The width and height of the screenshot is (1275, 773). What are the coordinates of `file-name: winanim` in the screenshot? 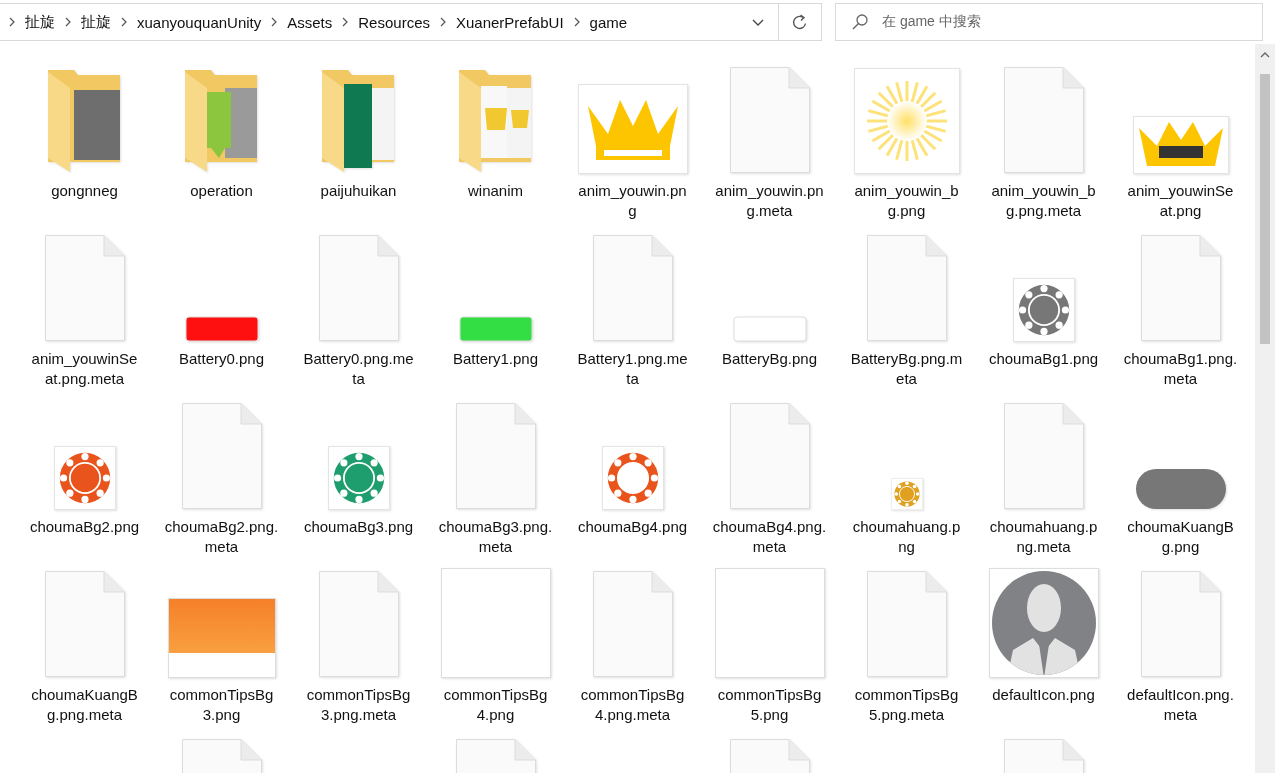 It's located at (495, 191).